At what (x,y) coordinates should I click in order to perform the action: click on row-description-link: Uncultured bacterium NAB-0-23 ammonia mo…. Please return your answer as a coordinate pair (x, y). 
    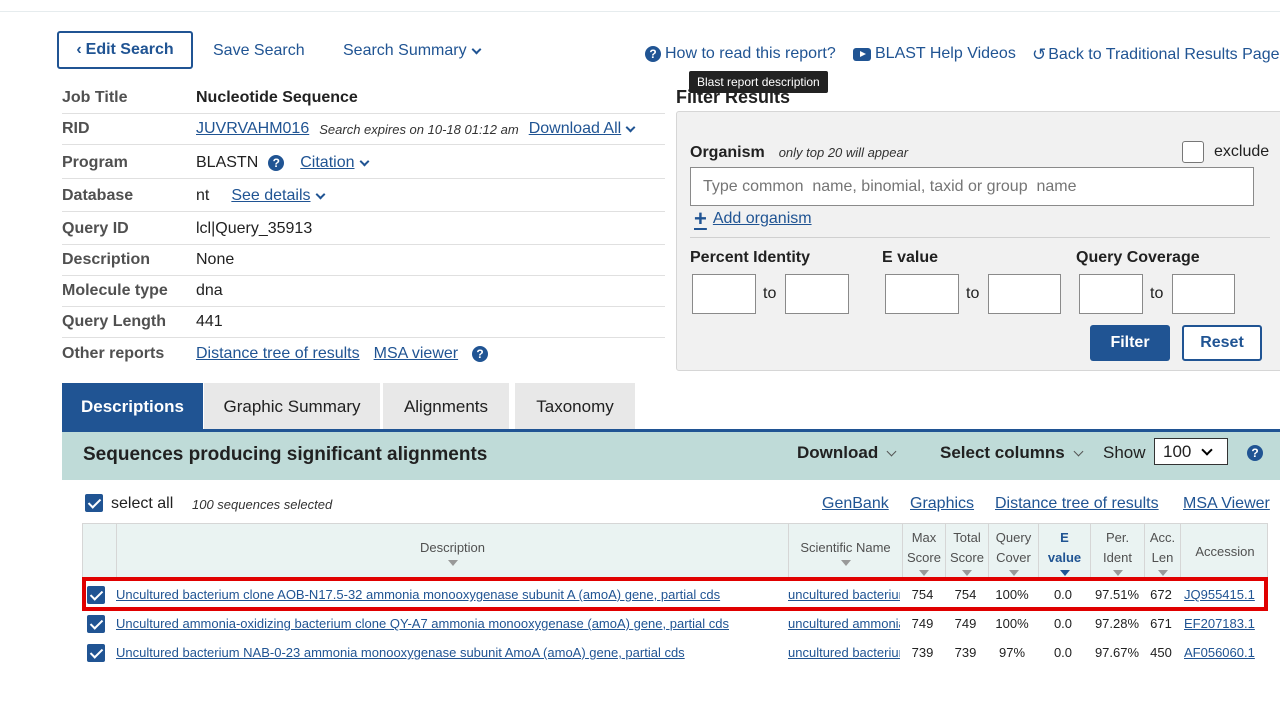
    Looking at the image, I should click on (400, 652).